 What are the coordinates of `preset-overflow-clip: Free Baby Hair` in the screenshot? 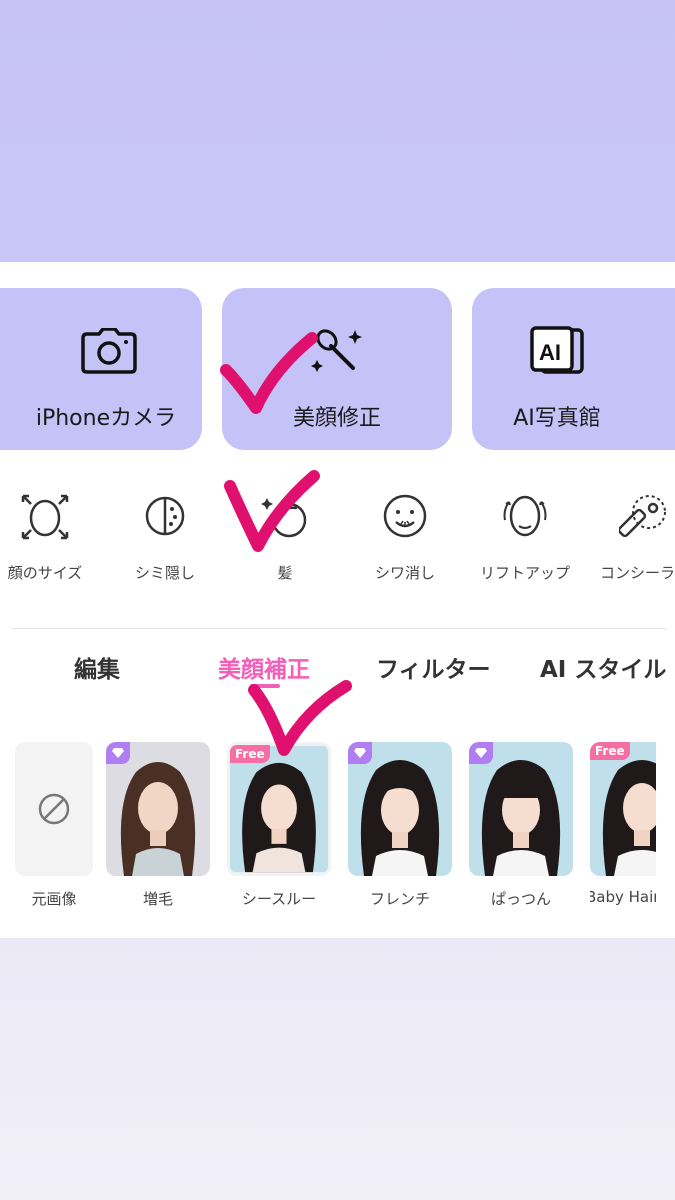 It's located at (623, 830).